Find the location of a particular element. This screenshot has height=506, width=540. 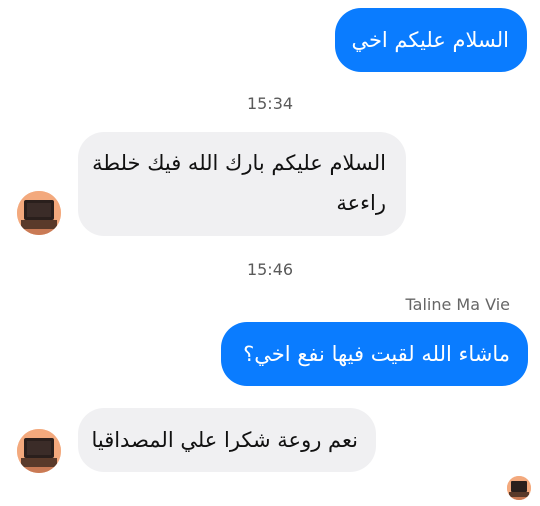

message-text: ماشاء الله لقيت فيها نفع اخي؟ is located at coordinates (376, 354).